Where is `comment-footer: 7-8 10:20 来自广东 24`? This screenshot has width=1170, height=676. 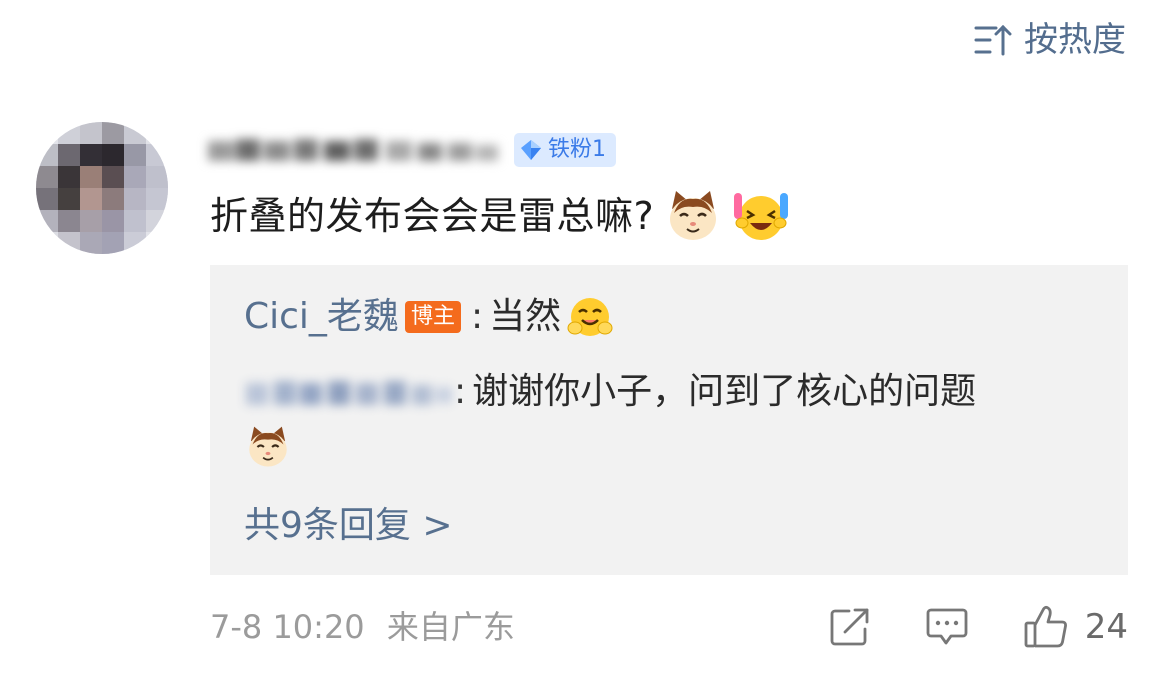
comment-footer: 7-8 10:20 来自广东 24 is located at coordinates (669, 627).